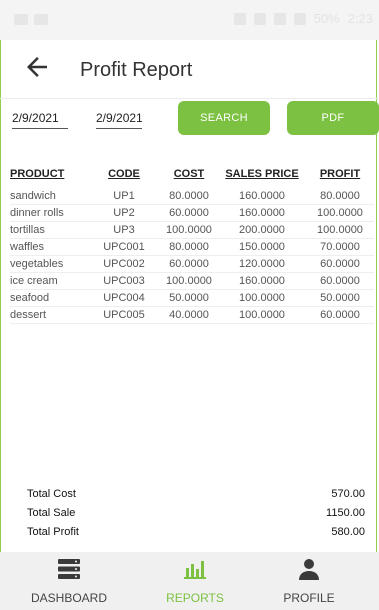 This screenshot has width=379, height=610. I want to click on cell-cost: 40.0000, so click(189, 315).